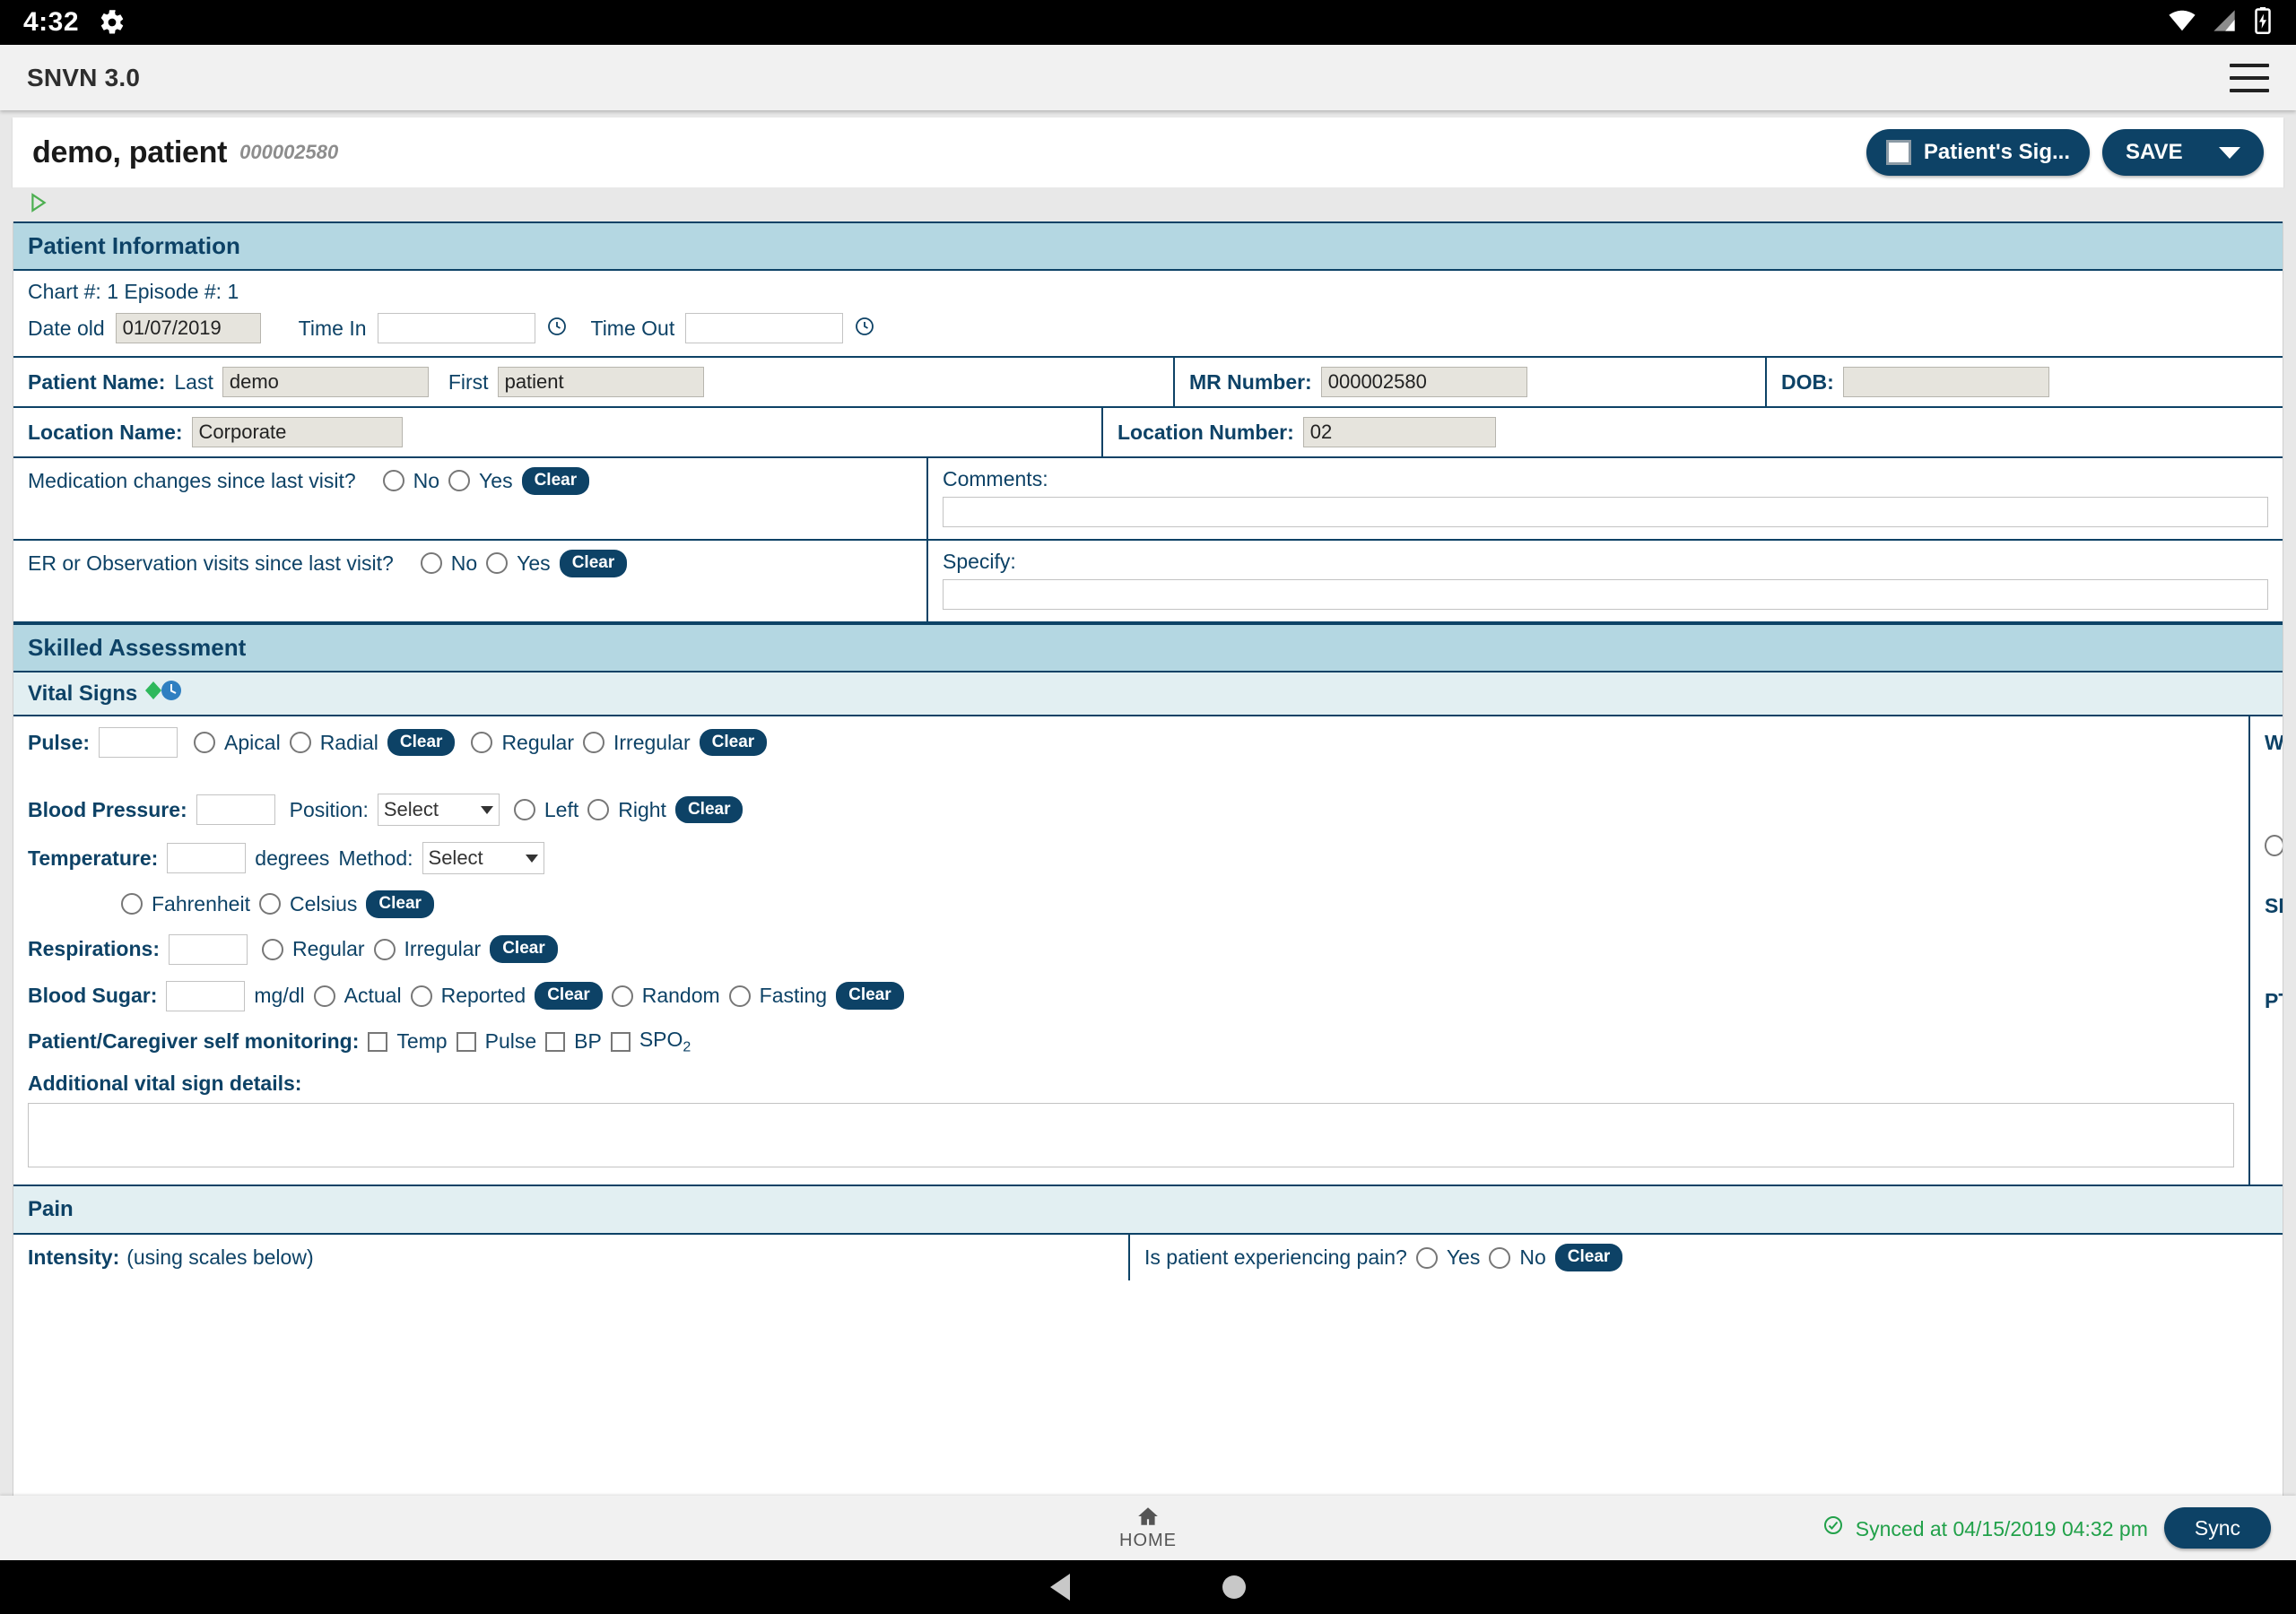 The width and height of the screenshot is (2296, 1614). I want to click on sugar-fasting-radio, so click(739, 996).